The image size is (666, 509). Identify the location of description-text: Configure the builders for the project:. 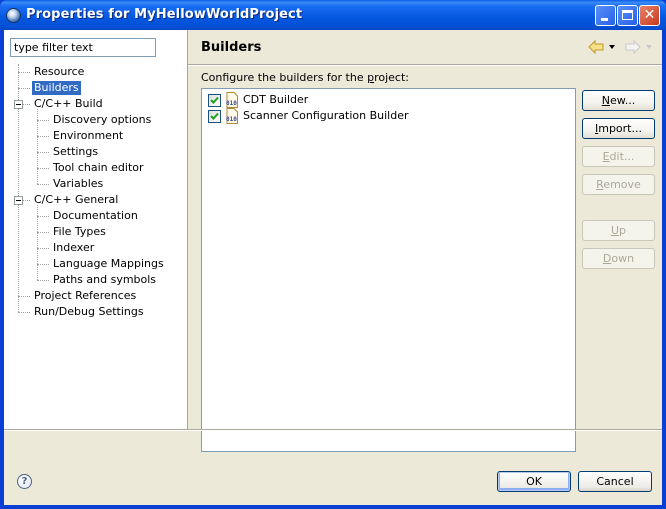
(305, 77).